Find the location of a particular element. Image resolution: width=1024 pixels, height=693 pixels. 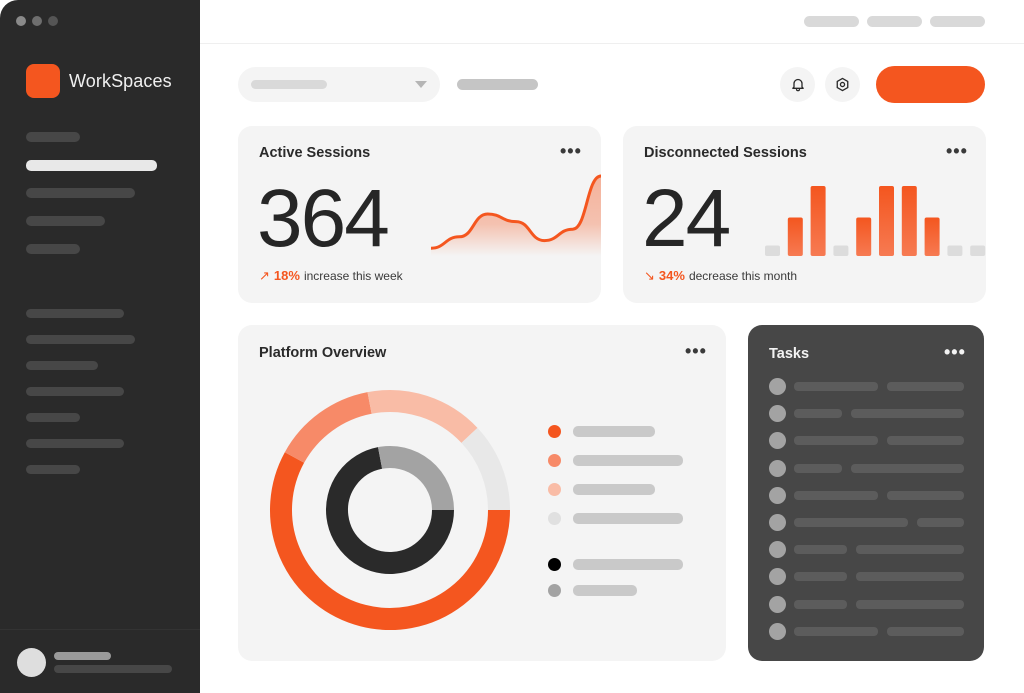

active-sessions-delta: ↗ 18% increase this week is located at coordinates (331, 276).